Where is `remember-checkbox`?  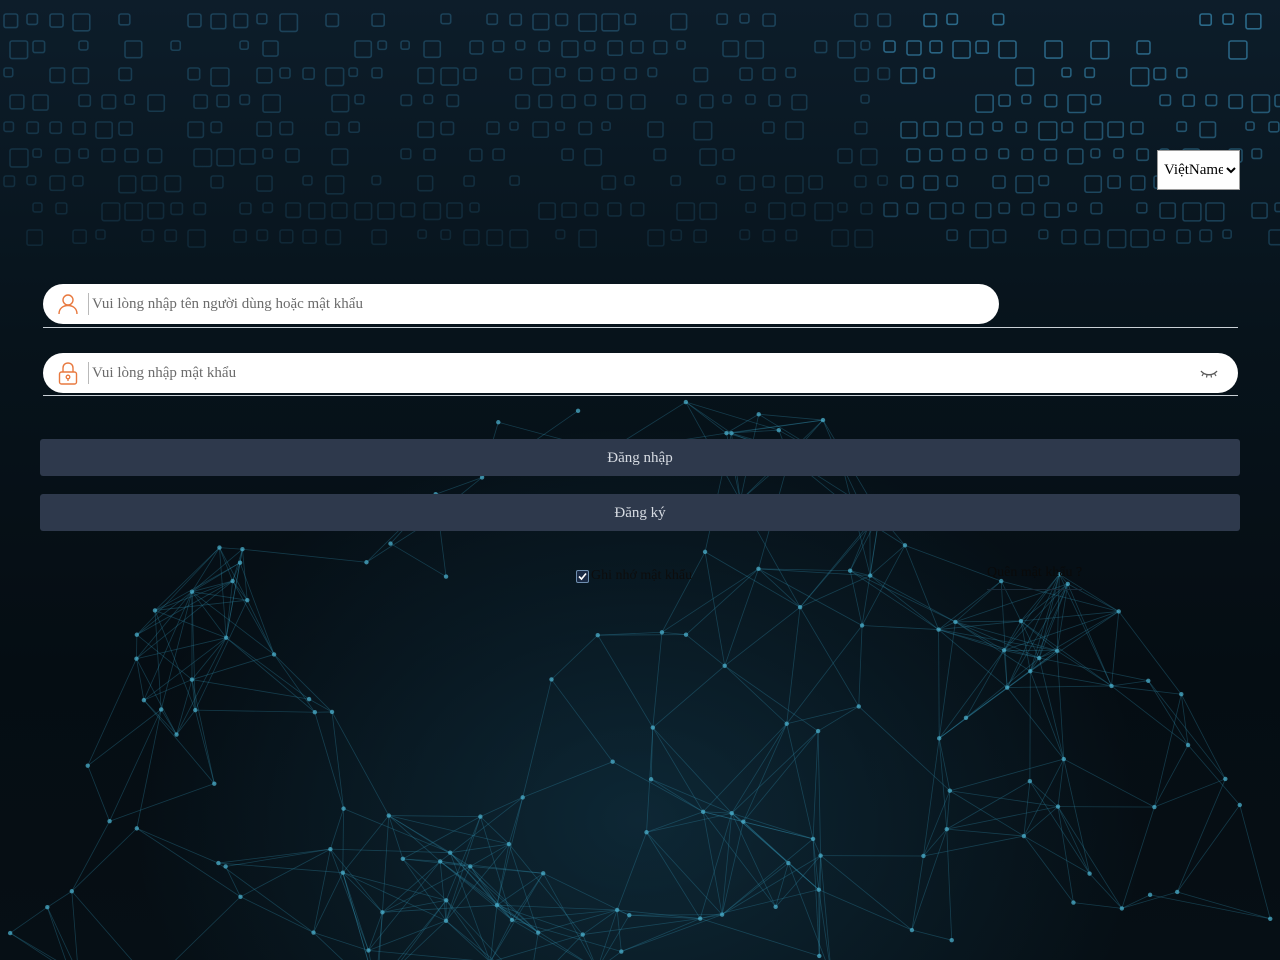 remember-checkbox is located at coordinates (582, 576).